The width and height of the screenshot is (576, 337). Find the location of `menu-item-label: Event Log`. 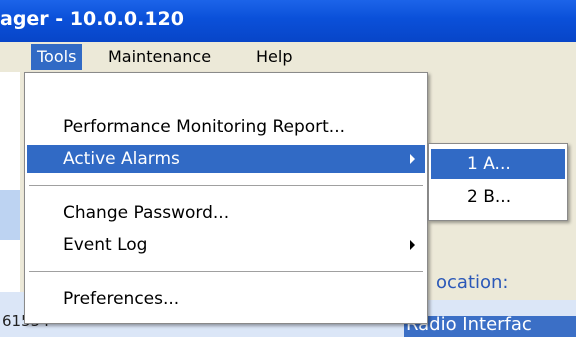

menu-item-label: Event Log is located at coordinates (105, 245).